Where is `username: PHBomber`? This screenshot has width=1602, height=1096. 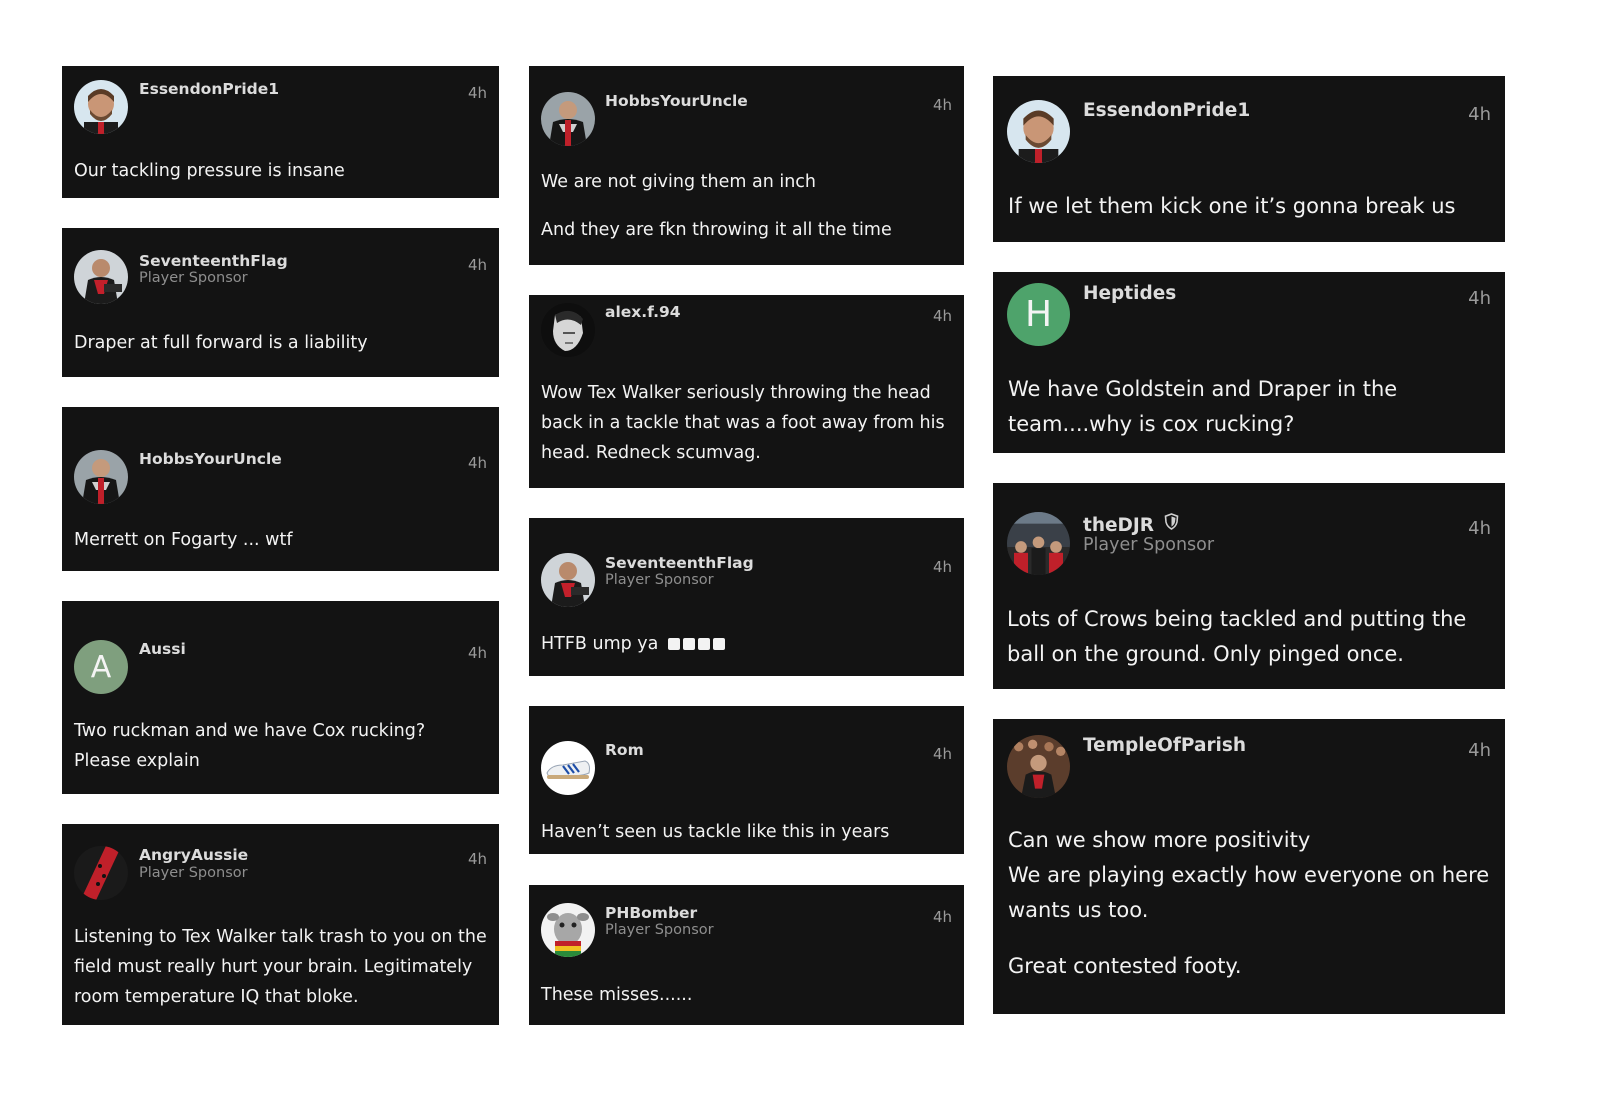
username: PHBomber is located at coordinates (651, 913).